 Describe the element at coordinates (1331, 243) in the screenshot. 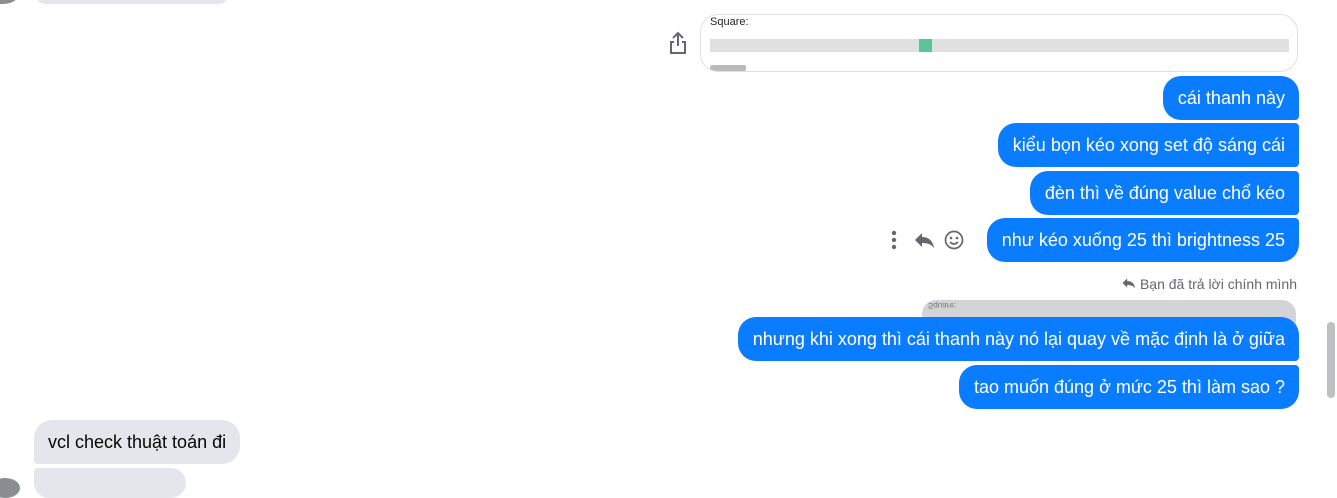

I see `scrollbar-track` at that location.